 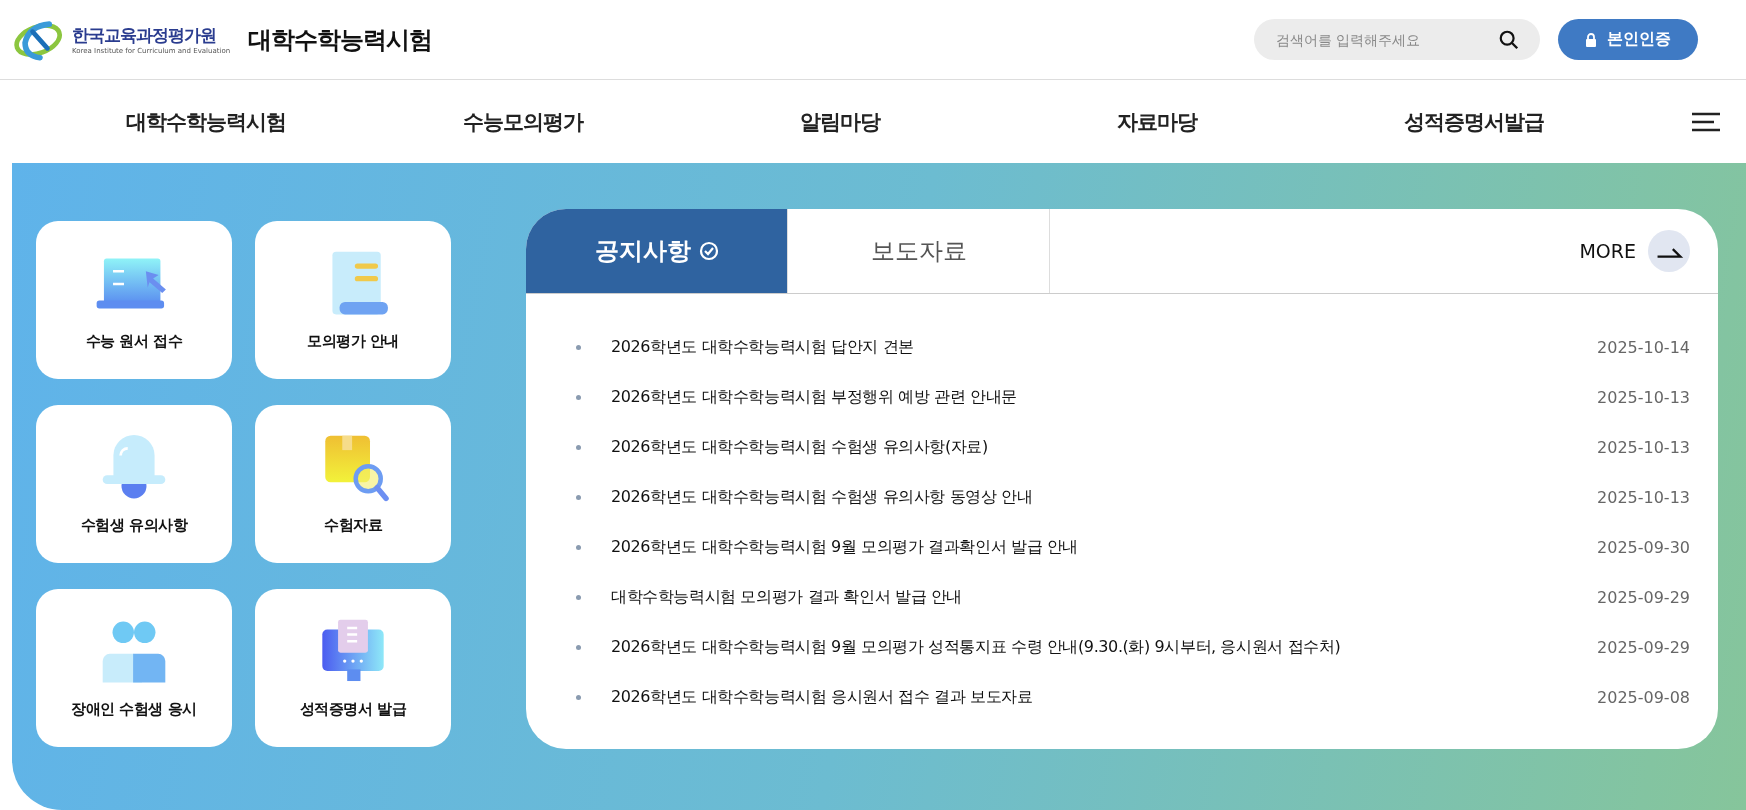 I want to click on post-date: 2025-10-14, so click(x=1643, y=347).